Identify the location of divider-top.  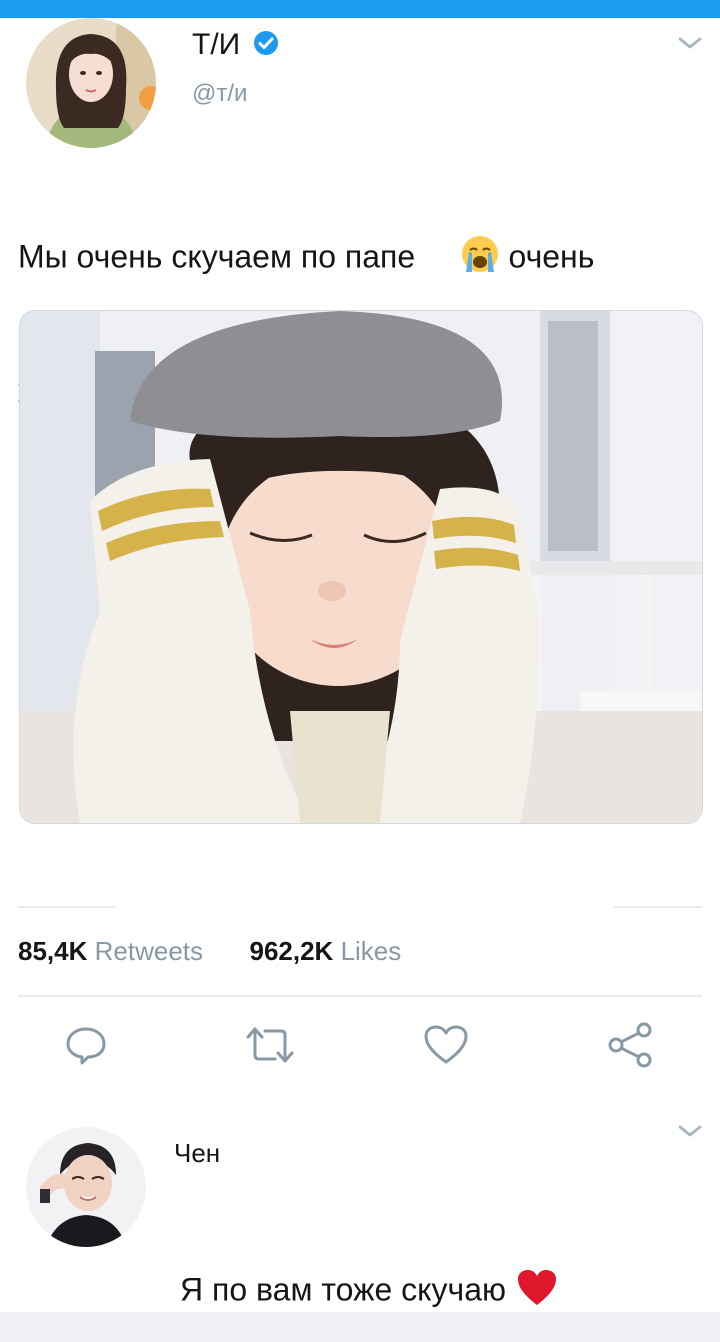
(67, 907).